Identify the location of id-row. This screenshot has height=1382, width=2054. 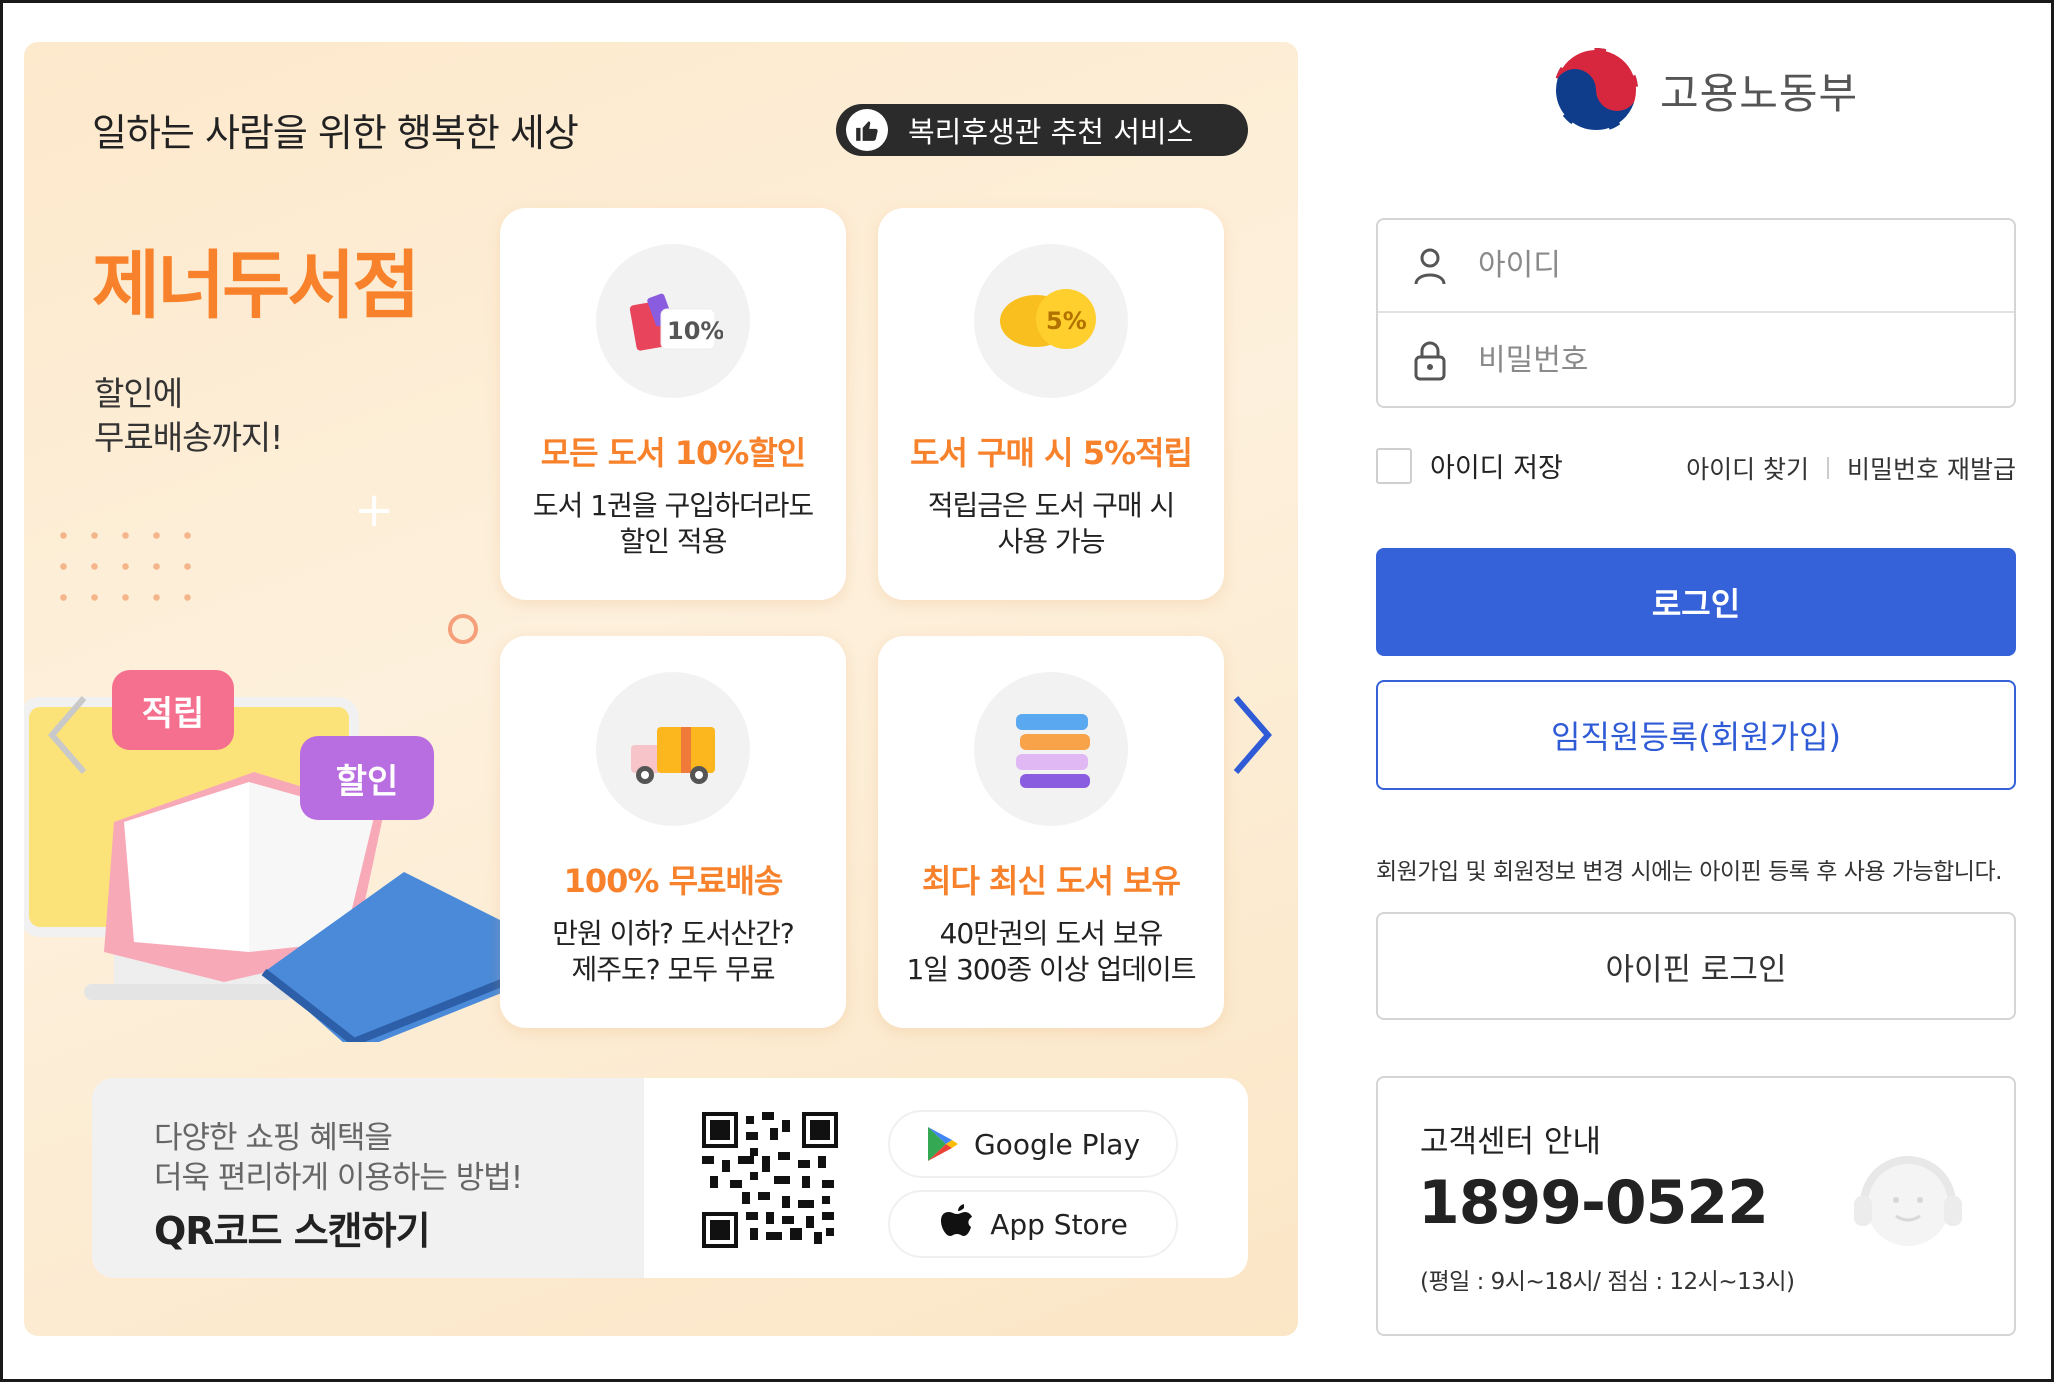
(1696, 266).